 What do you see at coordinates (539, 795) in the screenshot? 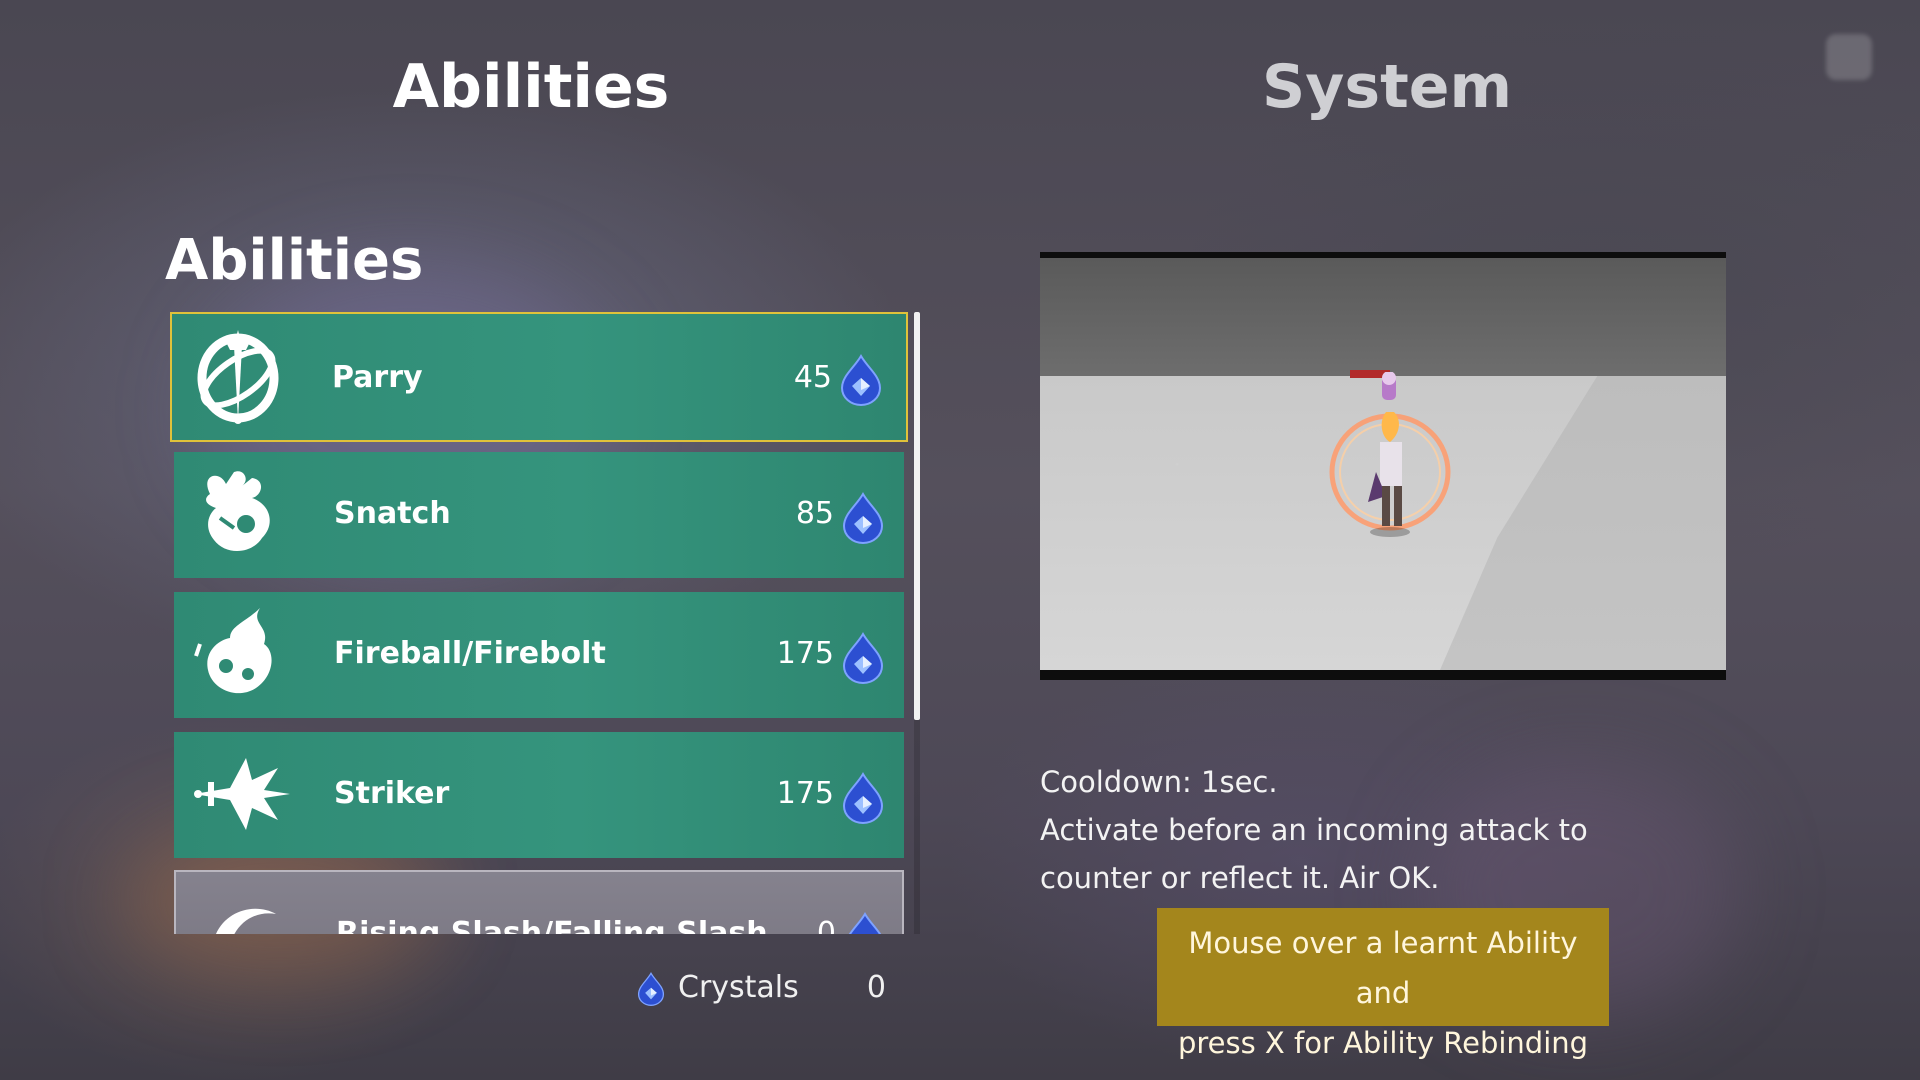
I see `ability-item-striker: Striker 175` at bounding box center [539, 795].